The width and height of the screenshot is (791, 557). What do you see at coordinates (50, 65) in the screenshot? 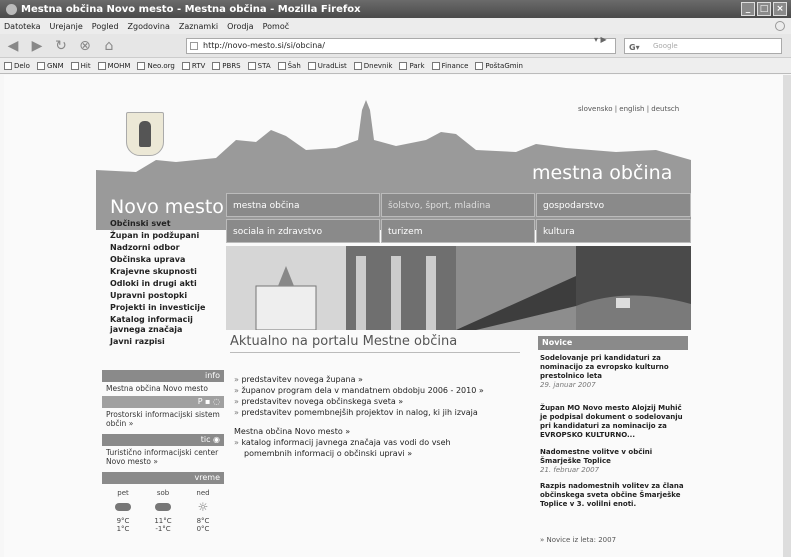
I see `bookmark-item: GNM` at bounding box center [50, 65].